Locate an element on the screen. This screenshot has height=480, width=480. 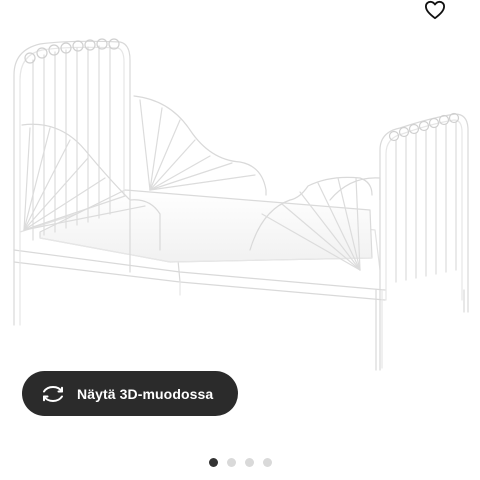
rotate-3d-icon is located at coordinates (53, 394).